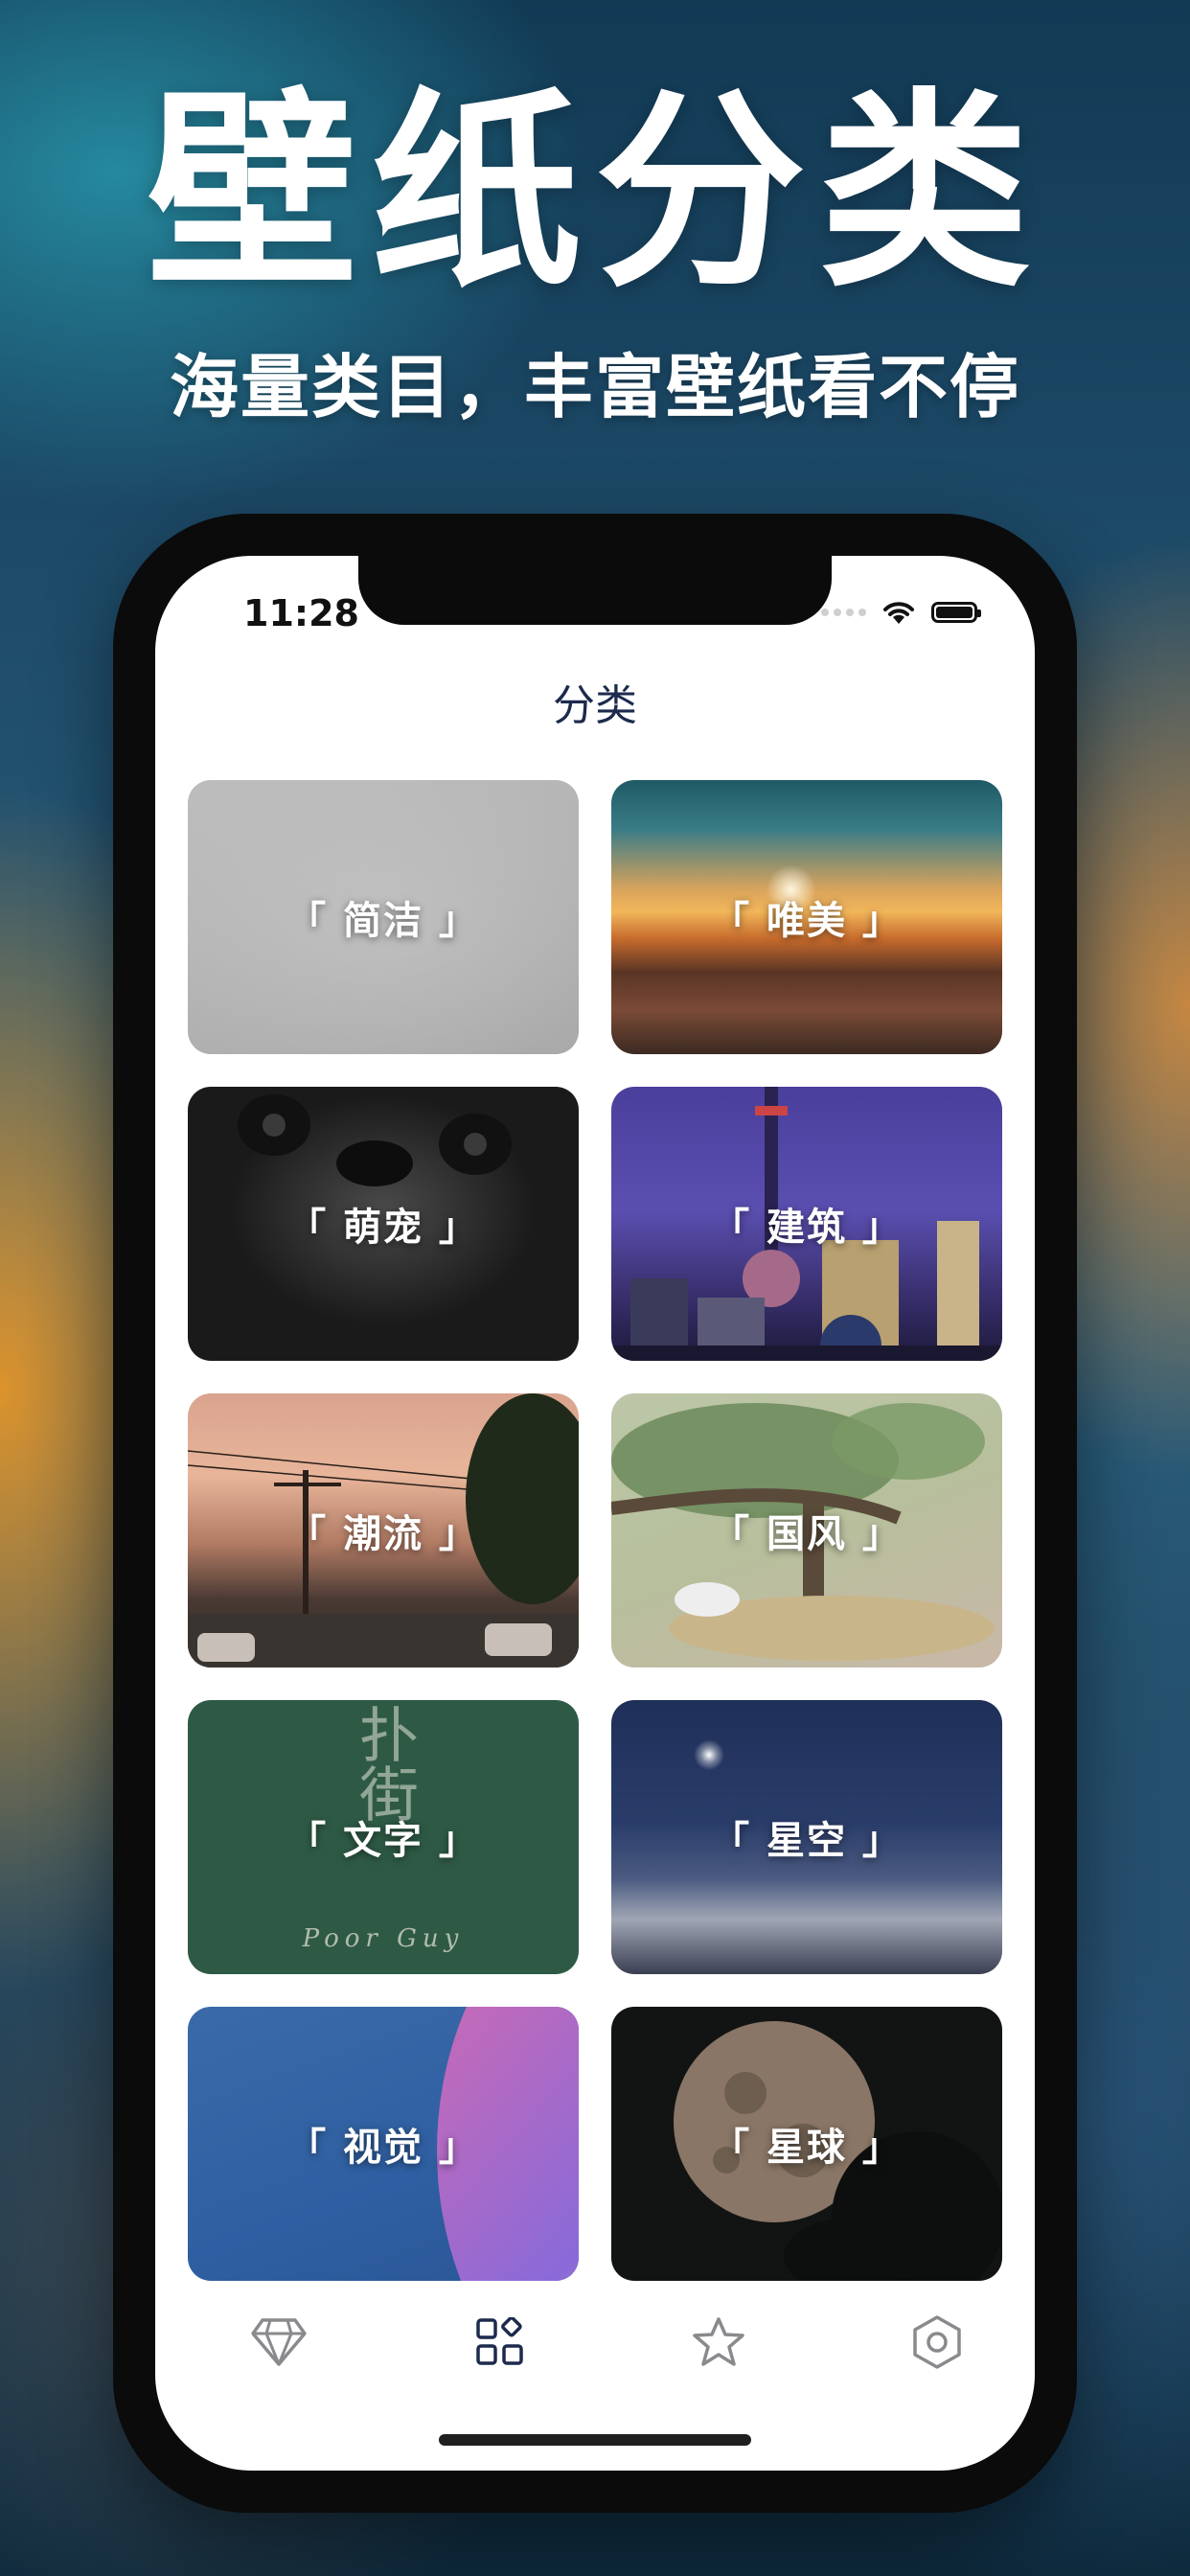  What do you see at coordinates (383, 1228) in the screenshot?
I see `category-label: 「 萌宠 」` at bounding box center [383, 1228].